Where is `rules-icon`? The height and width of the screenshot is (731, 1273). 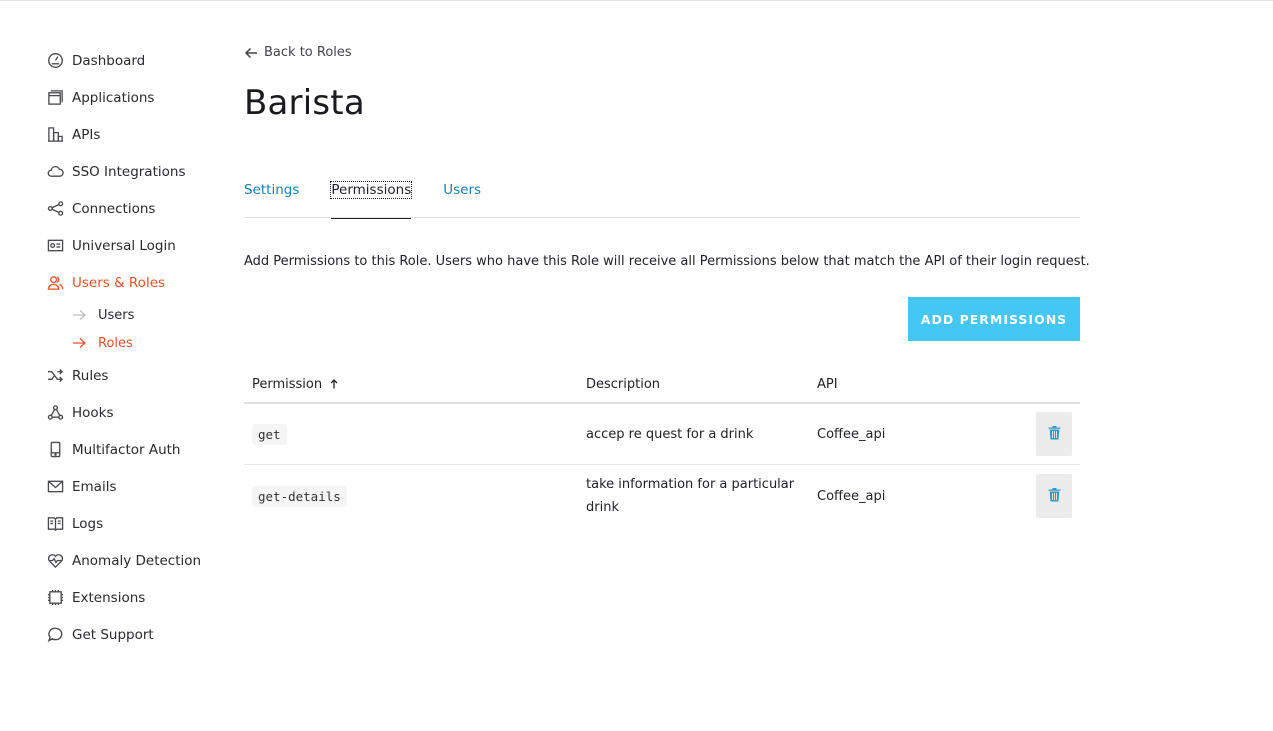
rules-icon is located at coordinates (55, 376).